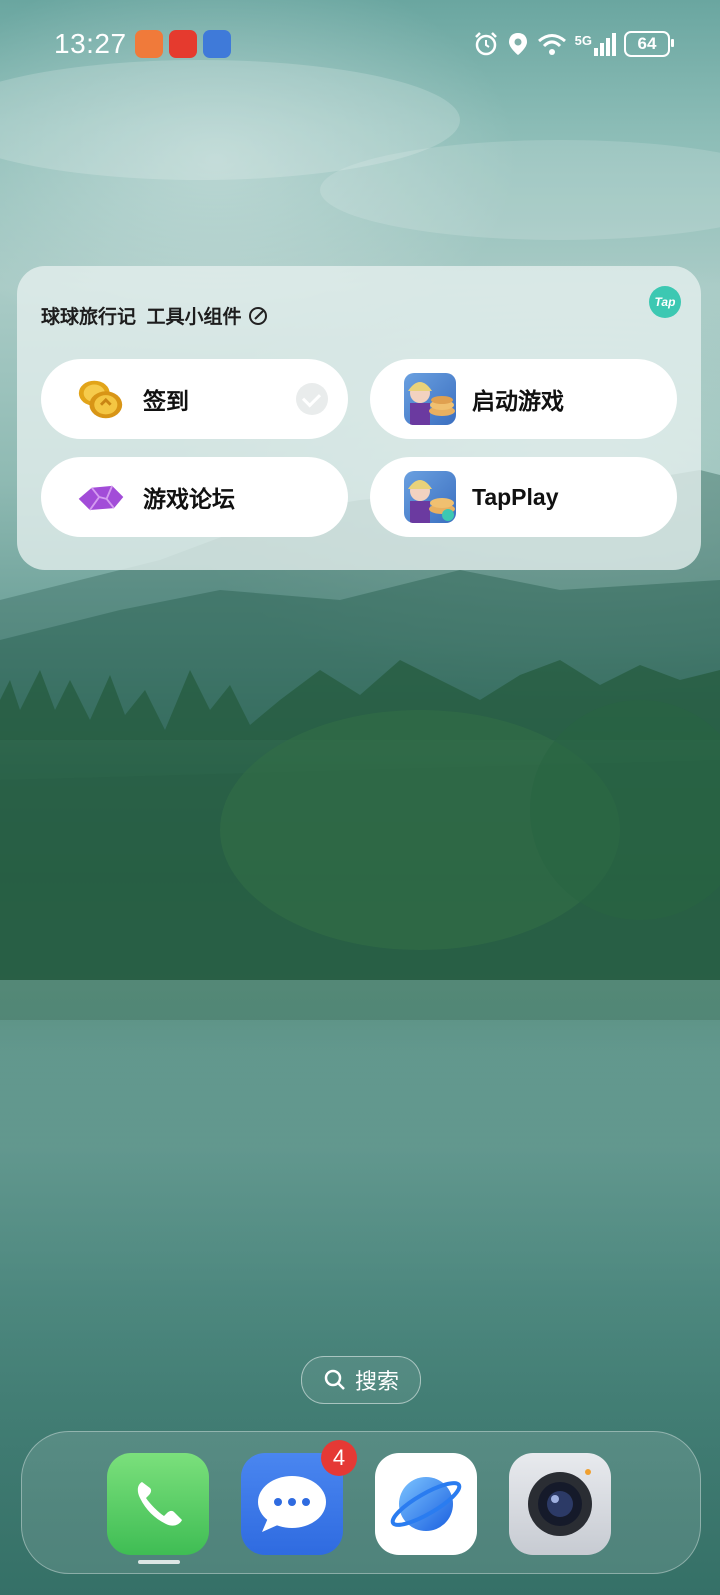  Describe the element at coordinates (595, 44) in the screenshot. I see `5g-signal-icon: 5G` at that location.